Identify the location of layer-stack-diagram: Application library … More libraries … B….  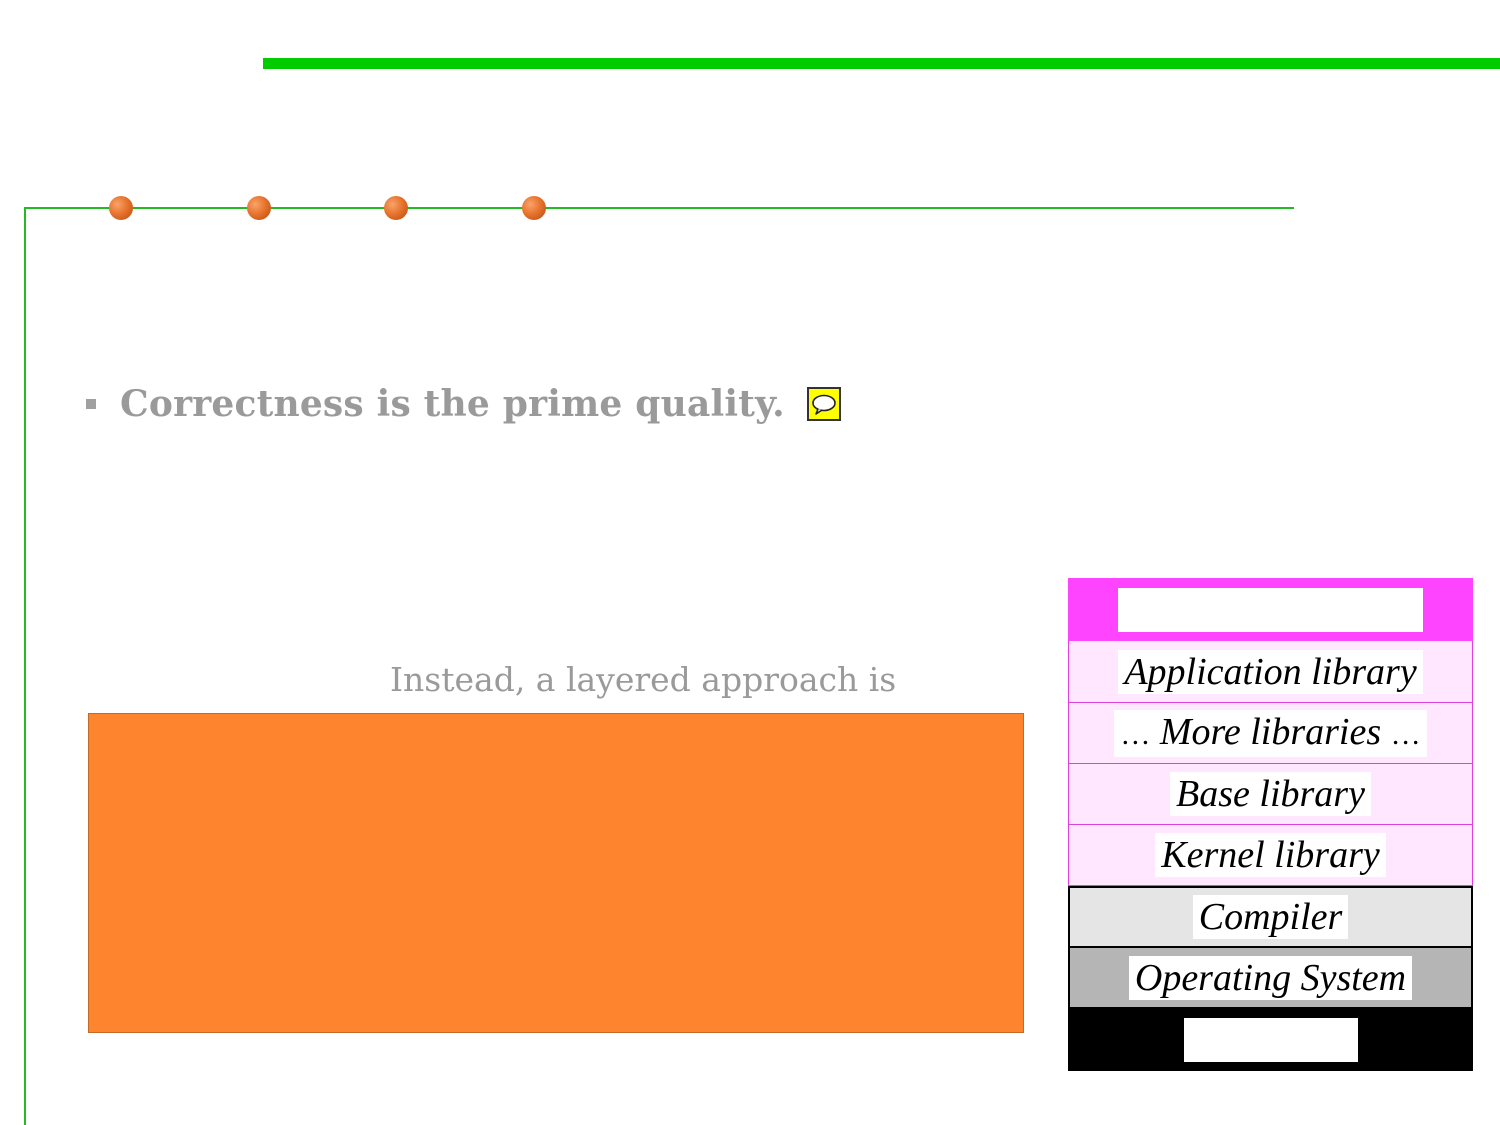
(1270, 824).